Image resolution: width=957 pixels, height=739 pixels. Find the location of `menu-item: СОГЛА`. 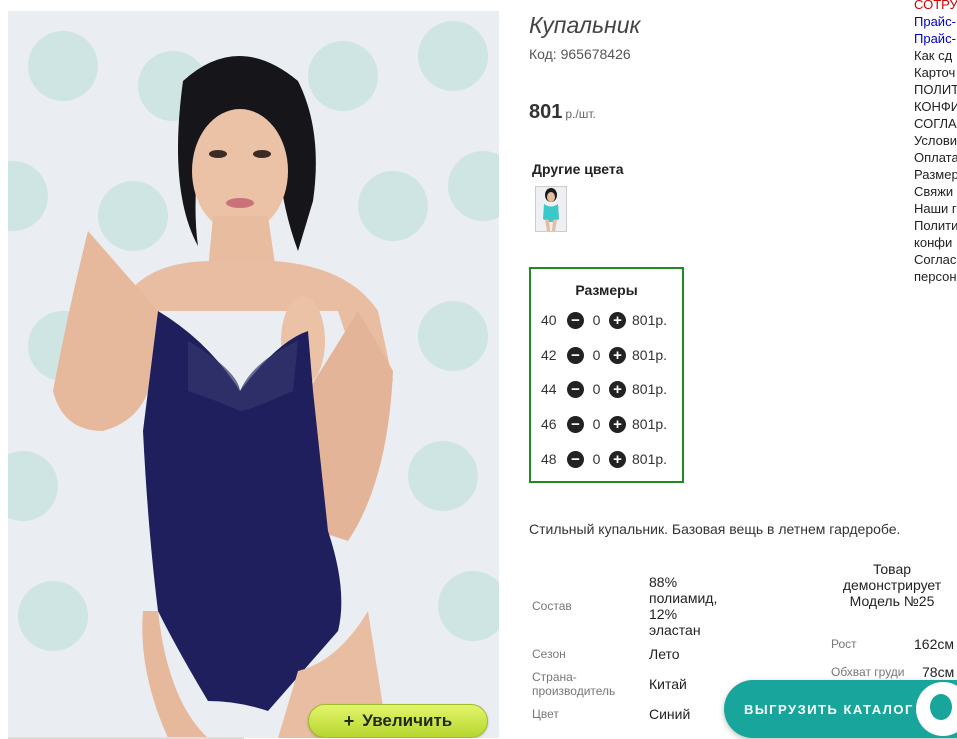

menu-item: СОГЛА is located at coordinates (935, 123).